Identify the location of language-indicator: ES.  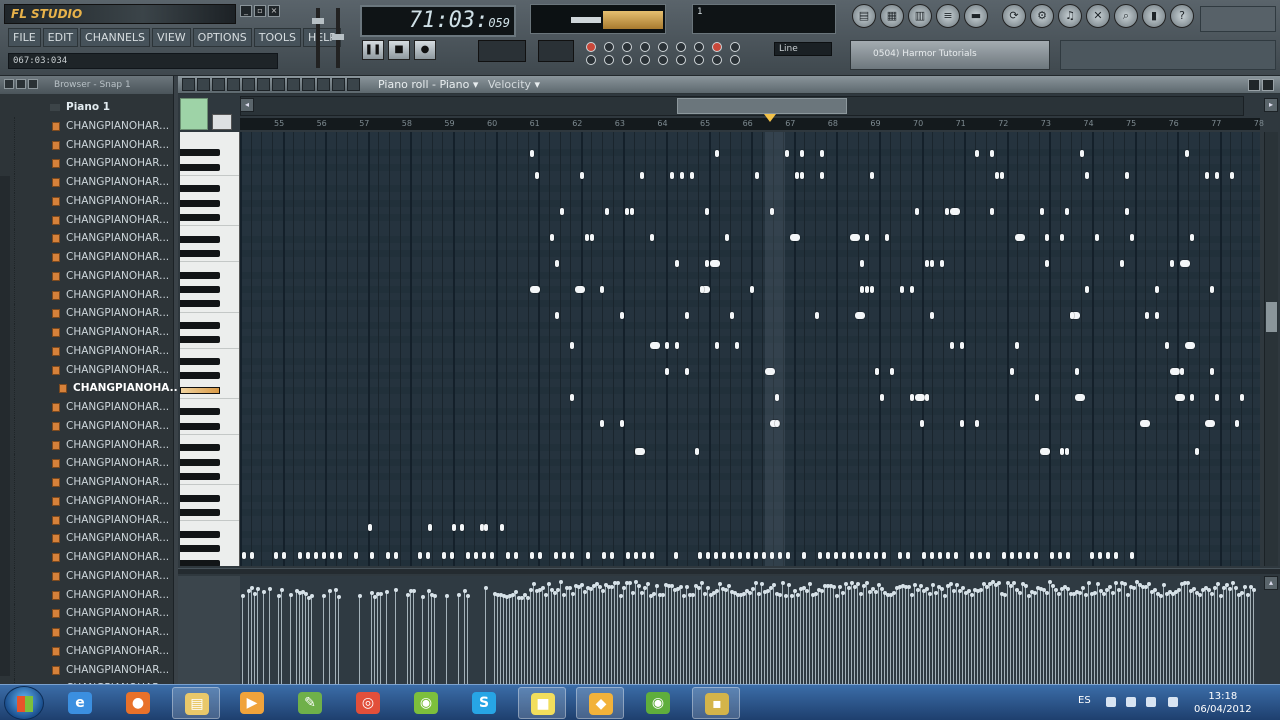
(1084, 700).